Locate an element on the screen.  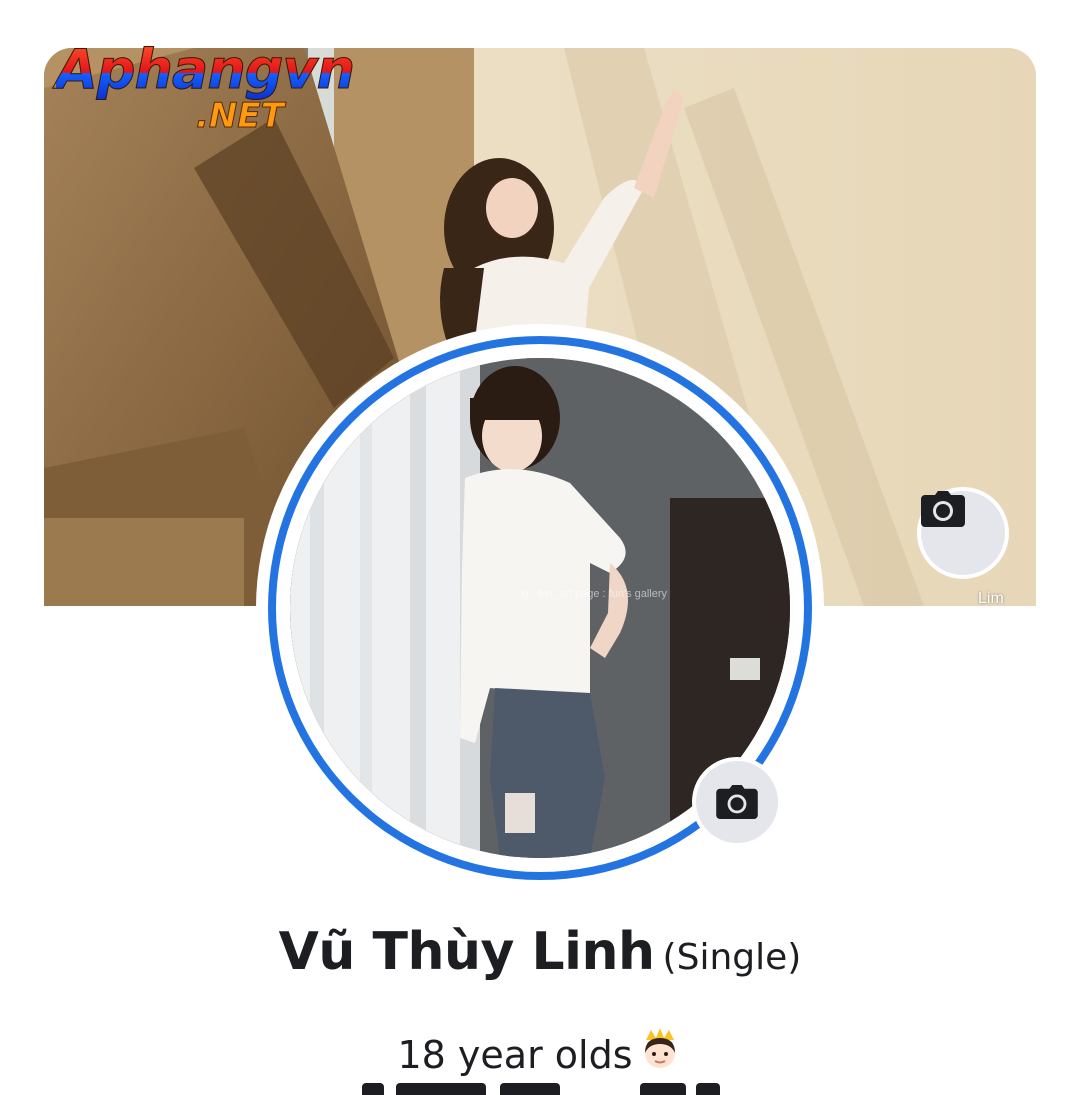
princess-emoji-icon is located at coordinates (660, 1053).